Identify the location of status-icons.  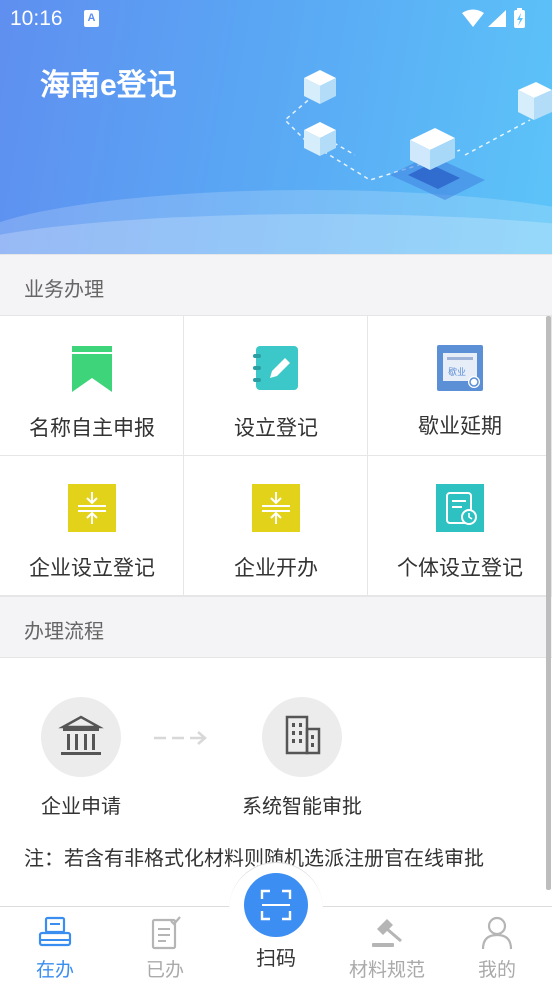
(500, 21).